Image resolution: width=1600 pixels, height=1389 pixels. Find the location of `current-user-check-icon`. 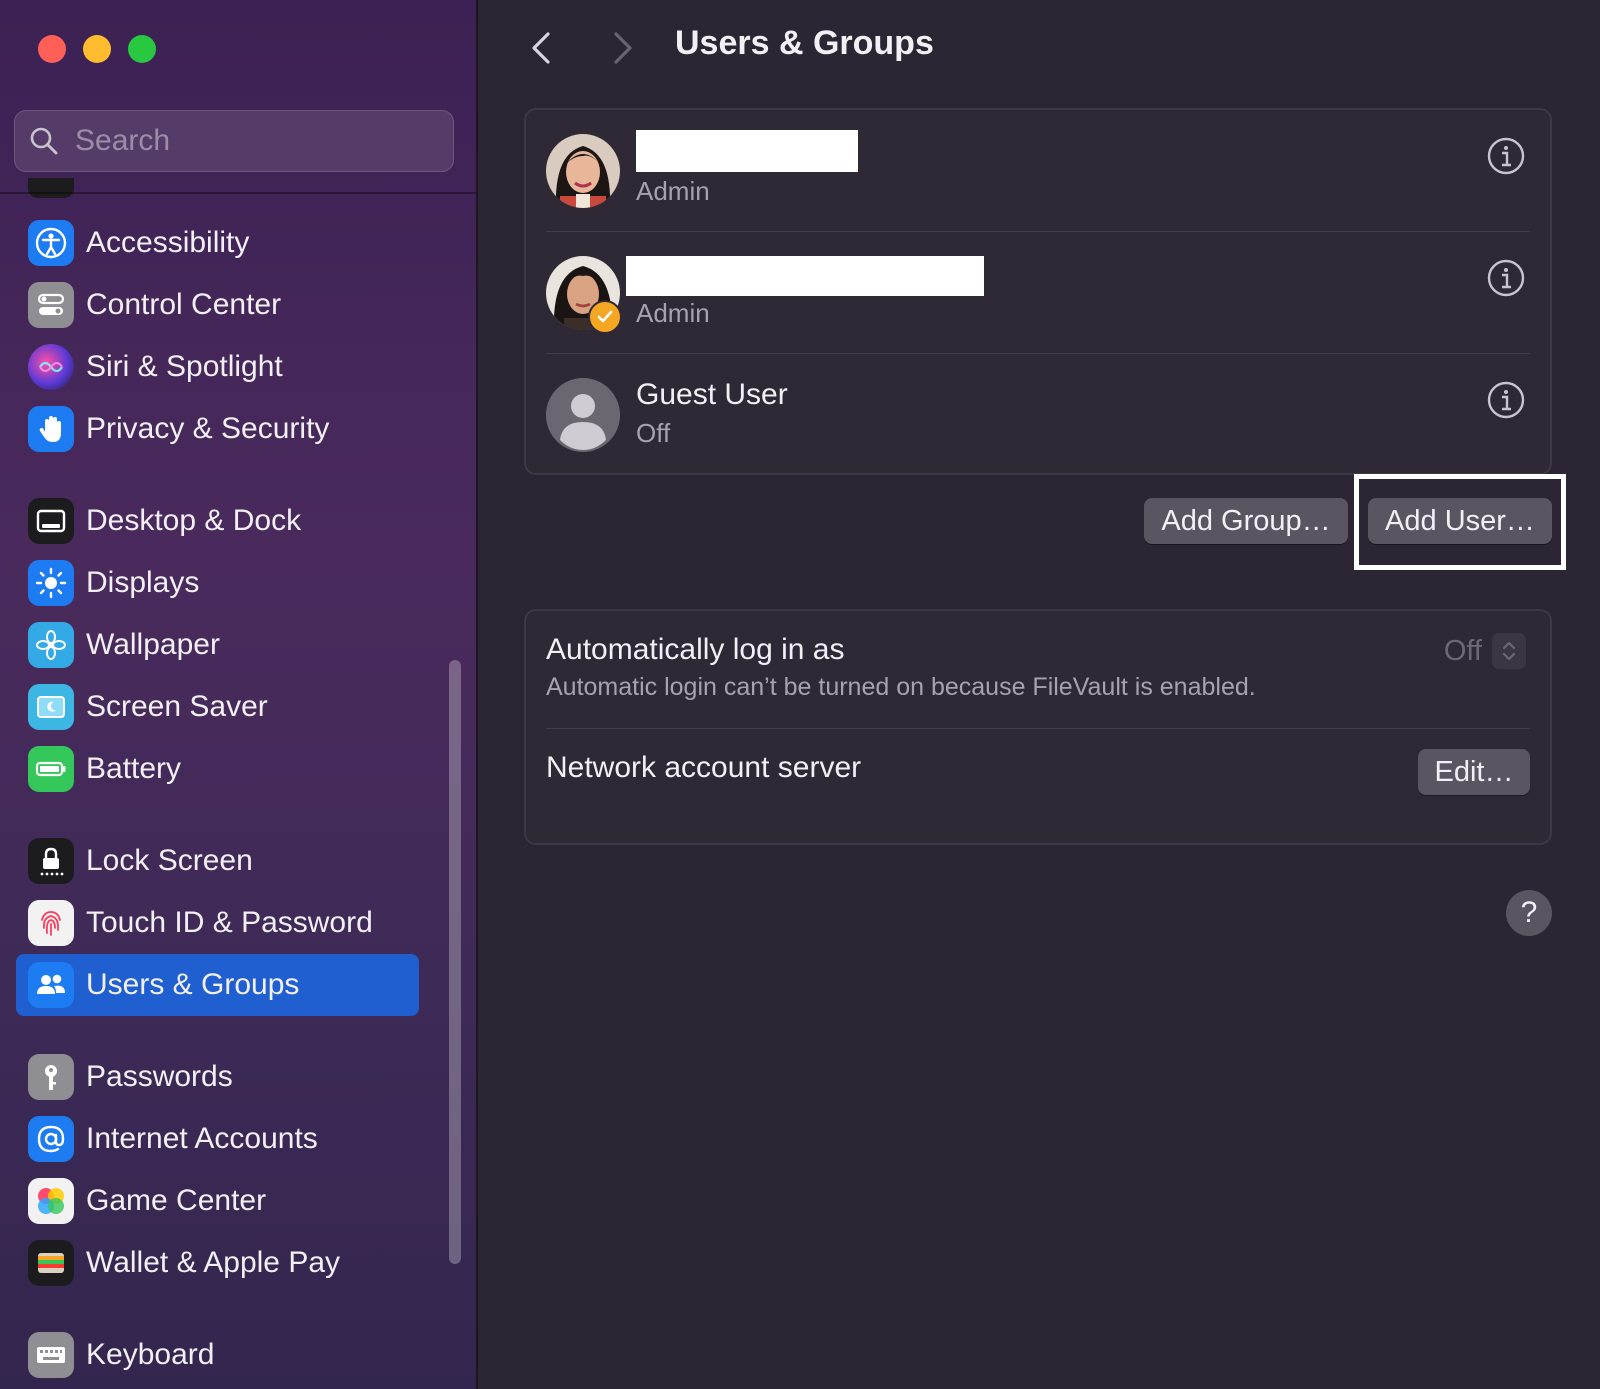

current-user-check-icon is located at coordinates (605, 317).